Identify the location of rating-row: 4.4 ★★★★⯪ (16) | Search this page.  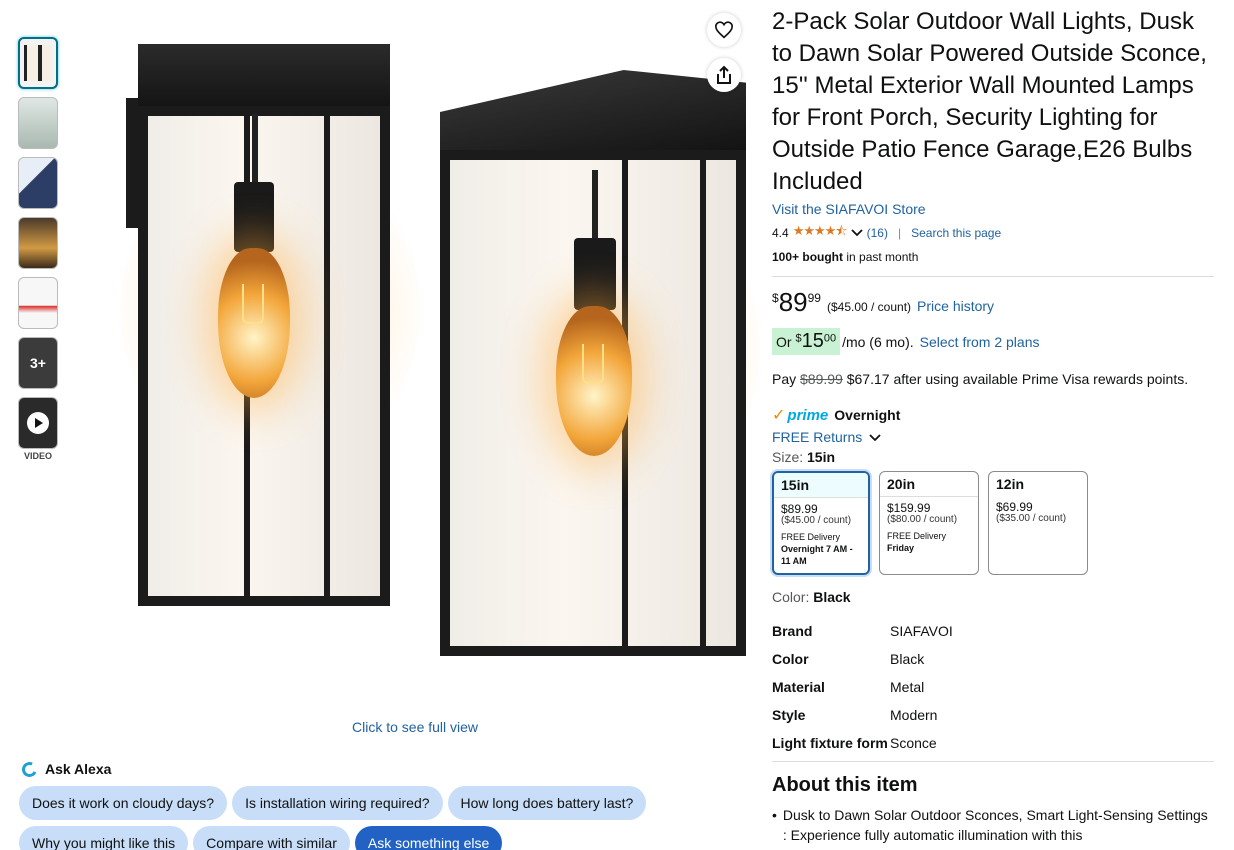
(993, 233).